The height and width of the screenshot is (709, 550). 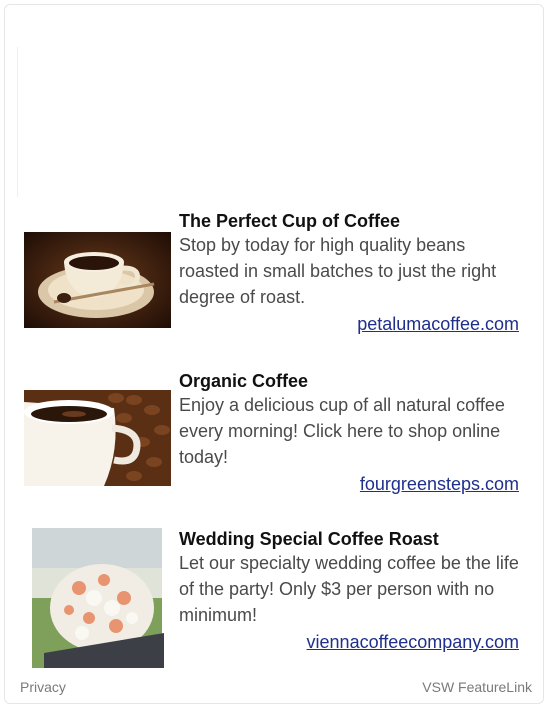 I want to click on ad-title: Wedding Special Coffee Roast, so click(x=354, y=539).